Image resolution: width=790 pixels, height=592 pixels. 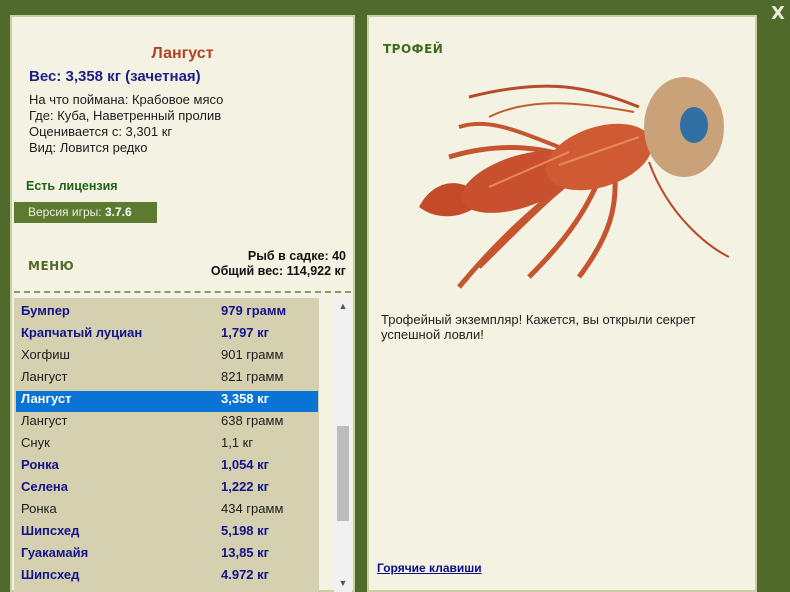 What do you see at coordinates (296, 256) in the screenshot?
I see `fish-count: Рыб в садке: 40` at bounding box center [296, 256].